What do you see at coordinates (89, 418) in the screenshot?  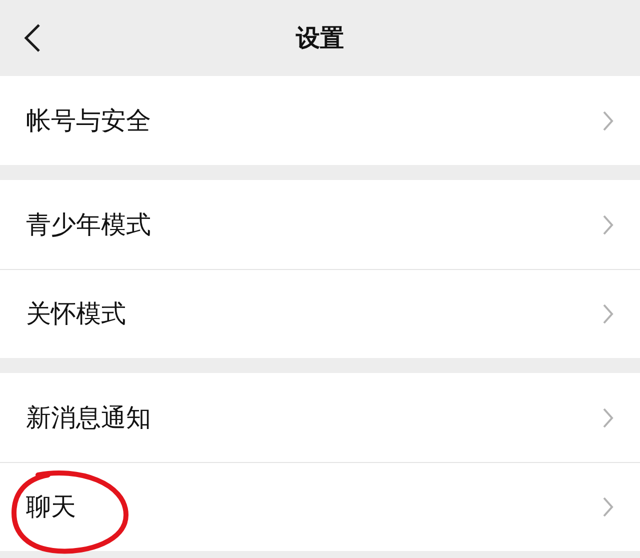 I see `item-label: 新消息通知` at bounding box center [89, 418].